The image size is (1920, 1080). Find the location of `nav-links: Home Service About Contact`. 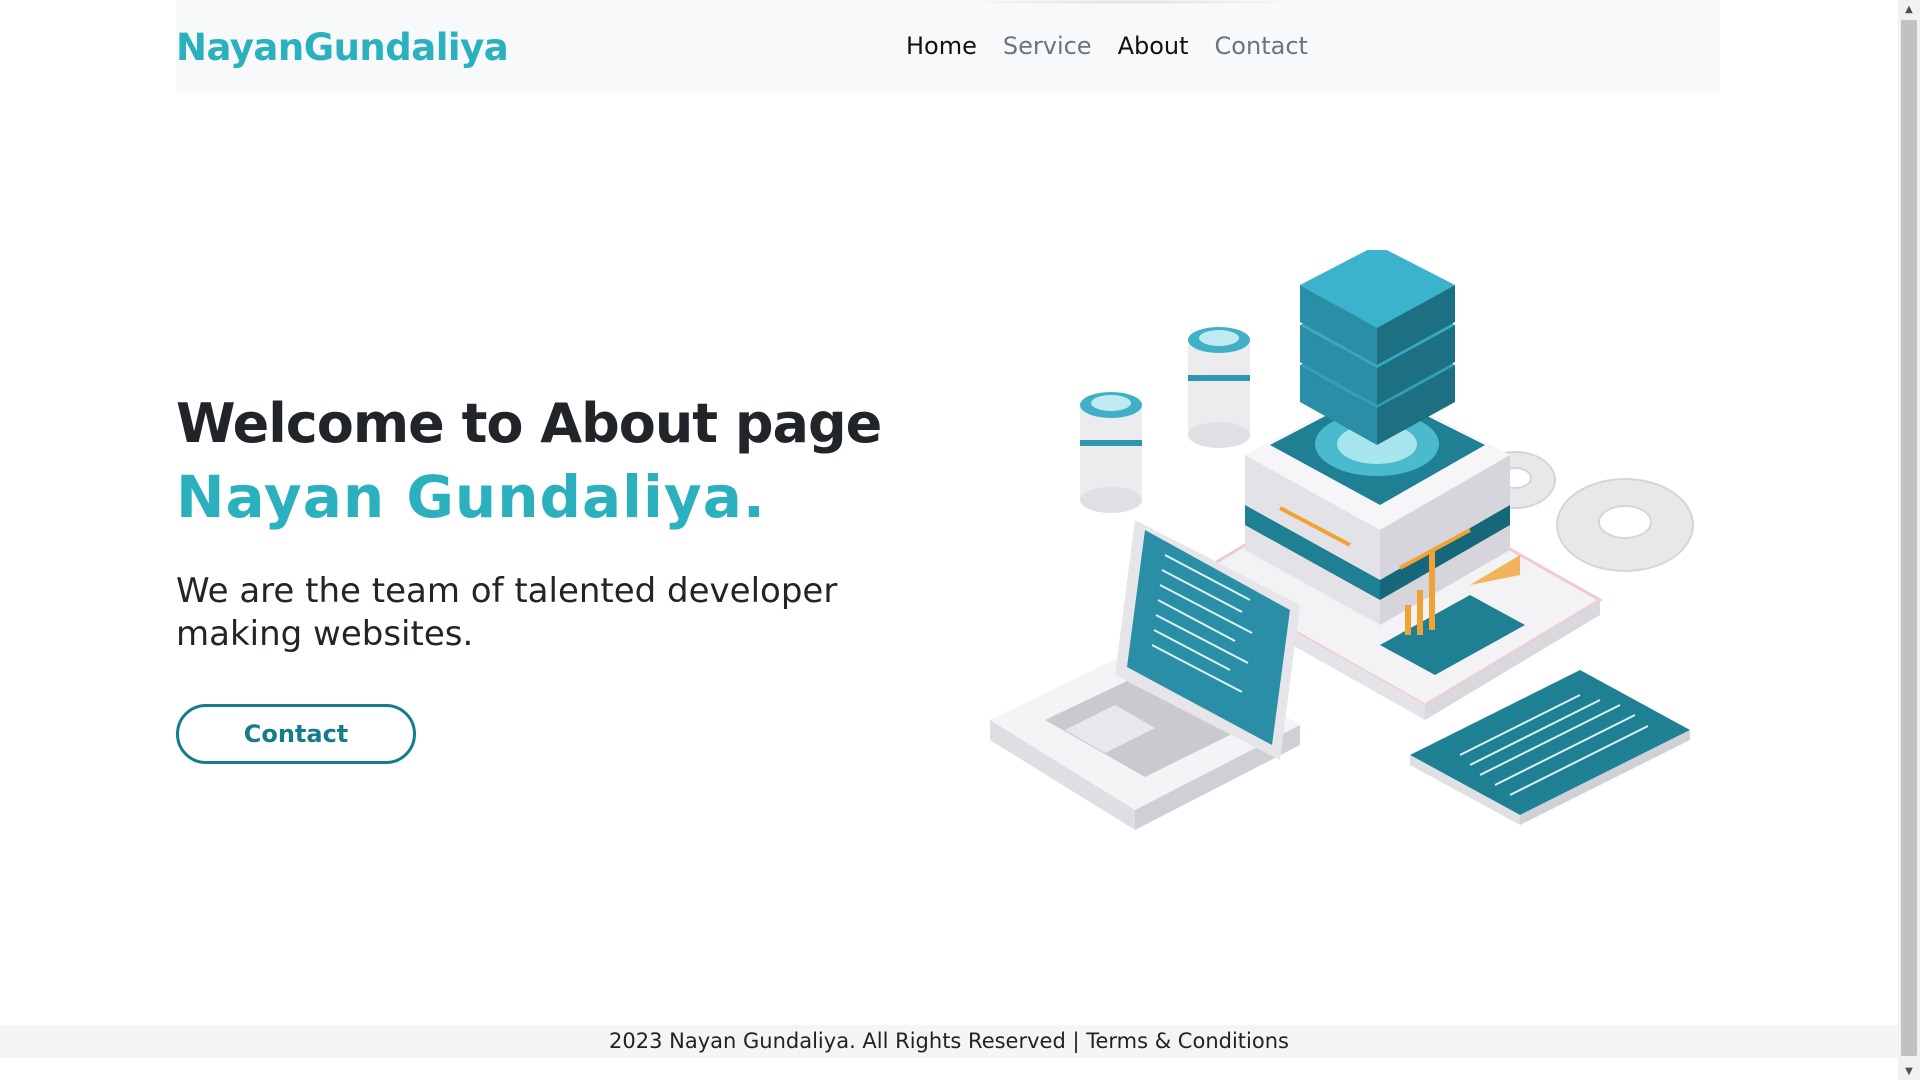

nav-links: Home Service About Contact is located at coordinates (1107, 46).